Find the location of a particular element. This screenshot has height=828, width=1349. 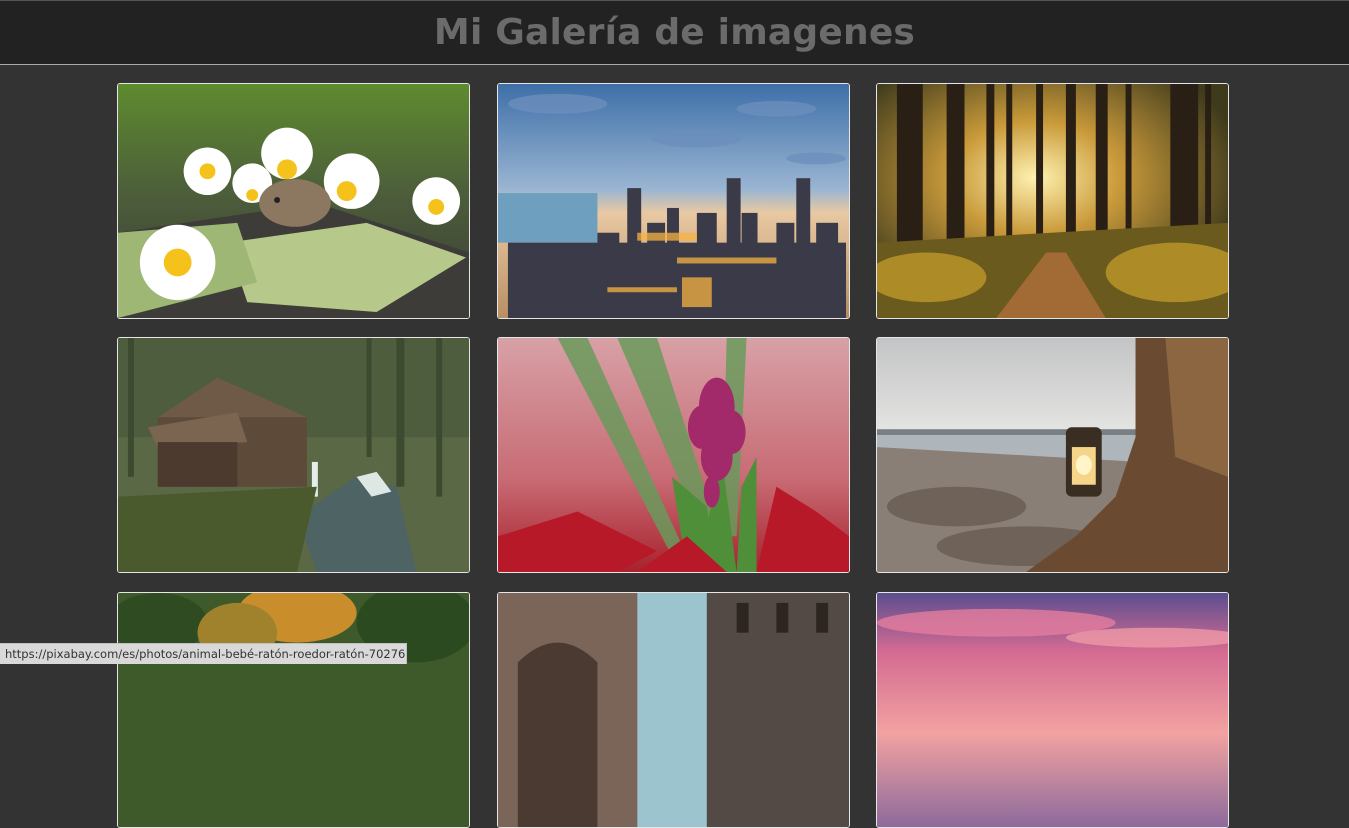

page-title: Mi Galería de imagenes is located at coordinates (674, 32).